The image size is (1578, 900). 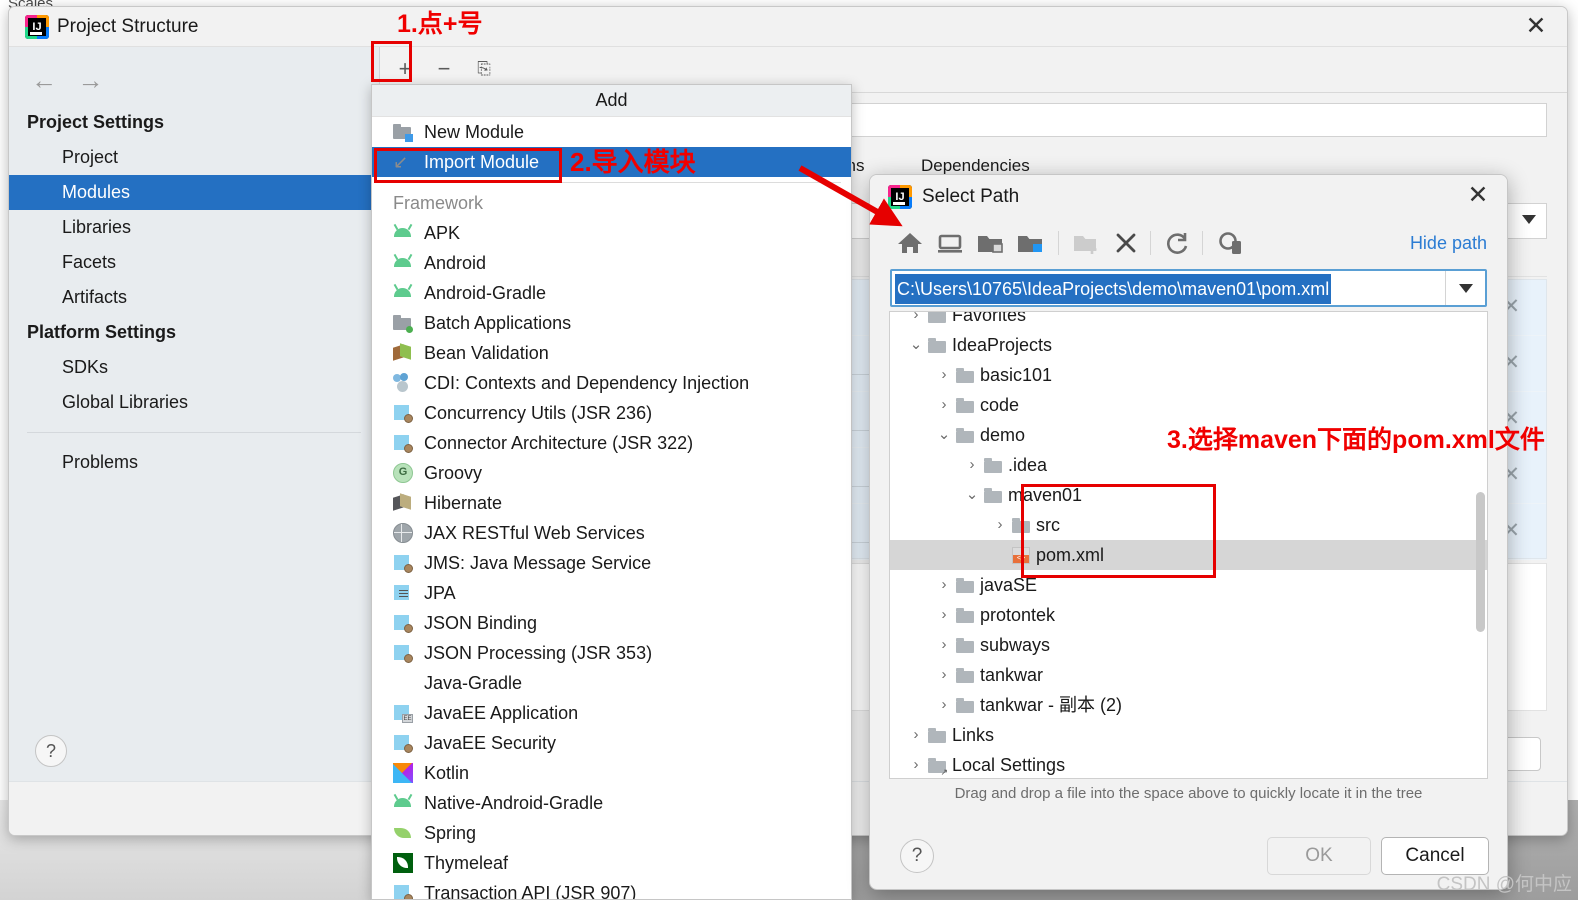 I want to click on shortcut-folder-icon: ↗, so click(x=938, y=767).